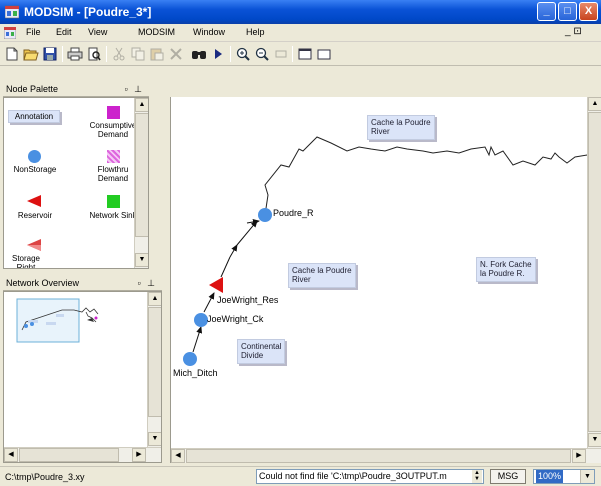  I want to click on open-icon, so click(31, 54).